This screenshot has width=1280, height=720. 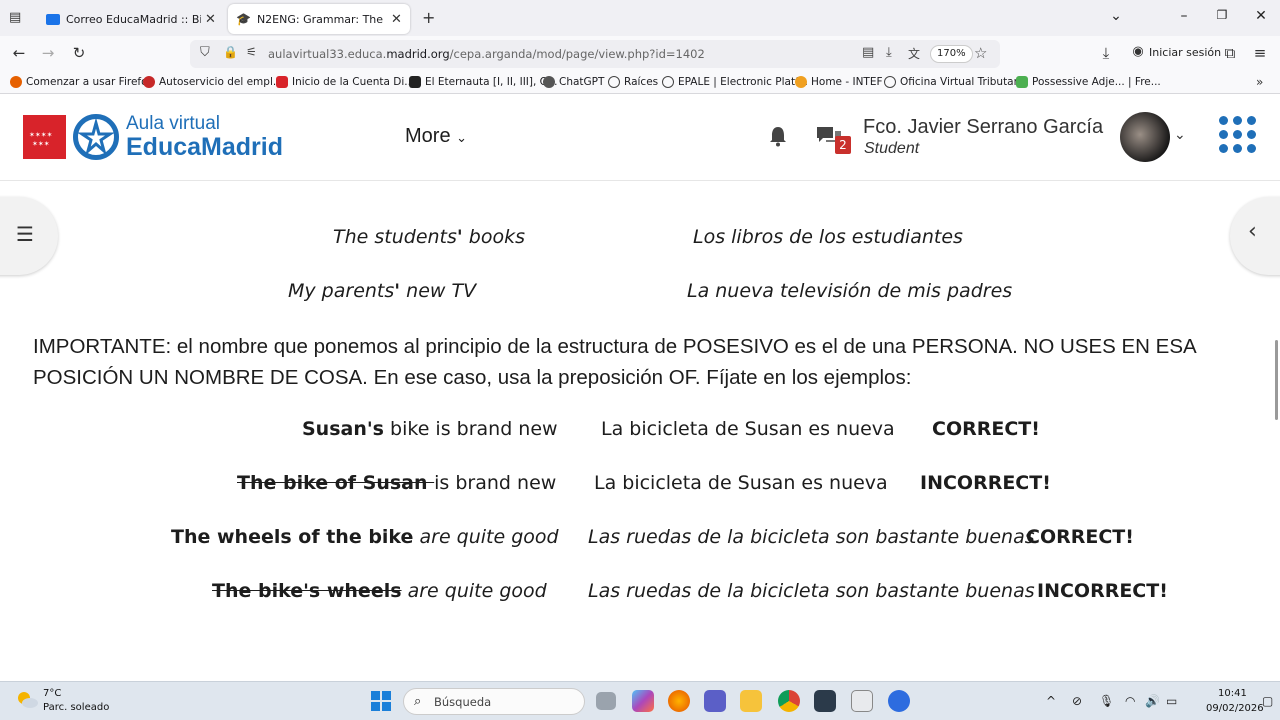 What do you see at coordinates (1077, 701) in the screenshot?
I see `network-off-icon: ⊘` at bounding box center [1077, 701].